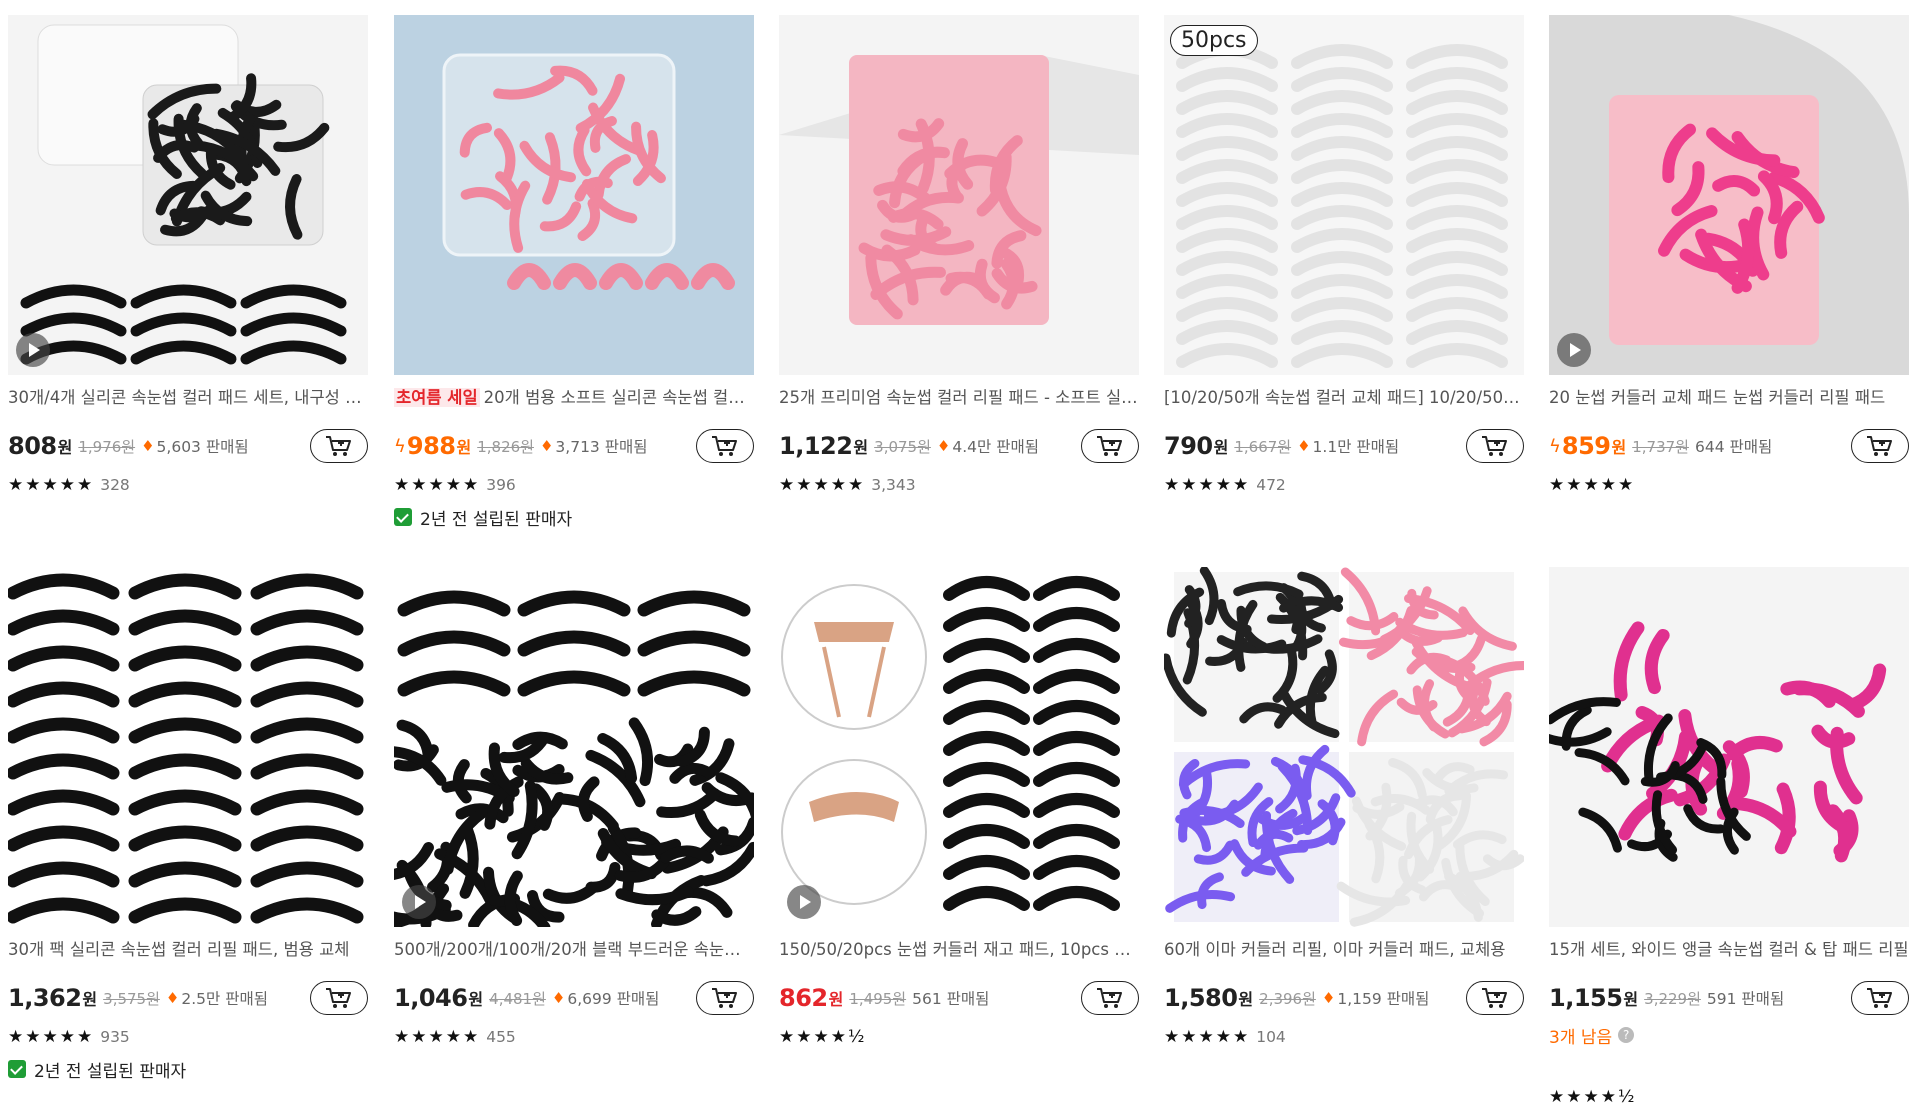 This screenshot has height=1109, width=1920. Describe the element at coordinates (1586, 998) in the screenshot. I see `sale-price: 1,155` at that location.